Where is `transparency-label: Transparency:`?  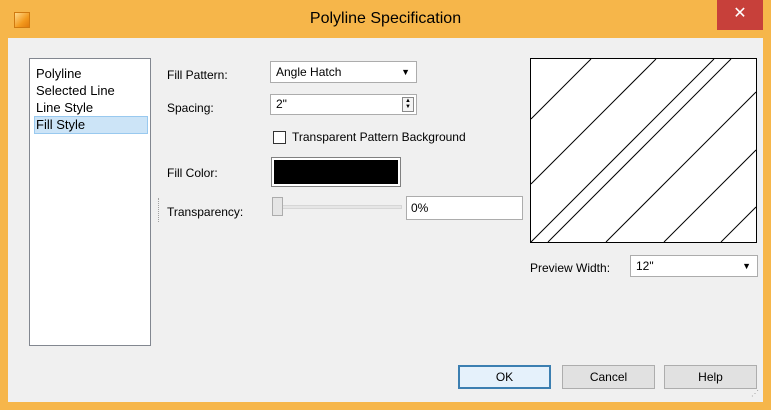
transparency-label: Transparency: is located at coordinates (205, 212).